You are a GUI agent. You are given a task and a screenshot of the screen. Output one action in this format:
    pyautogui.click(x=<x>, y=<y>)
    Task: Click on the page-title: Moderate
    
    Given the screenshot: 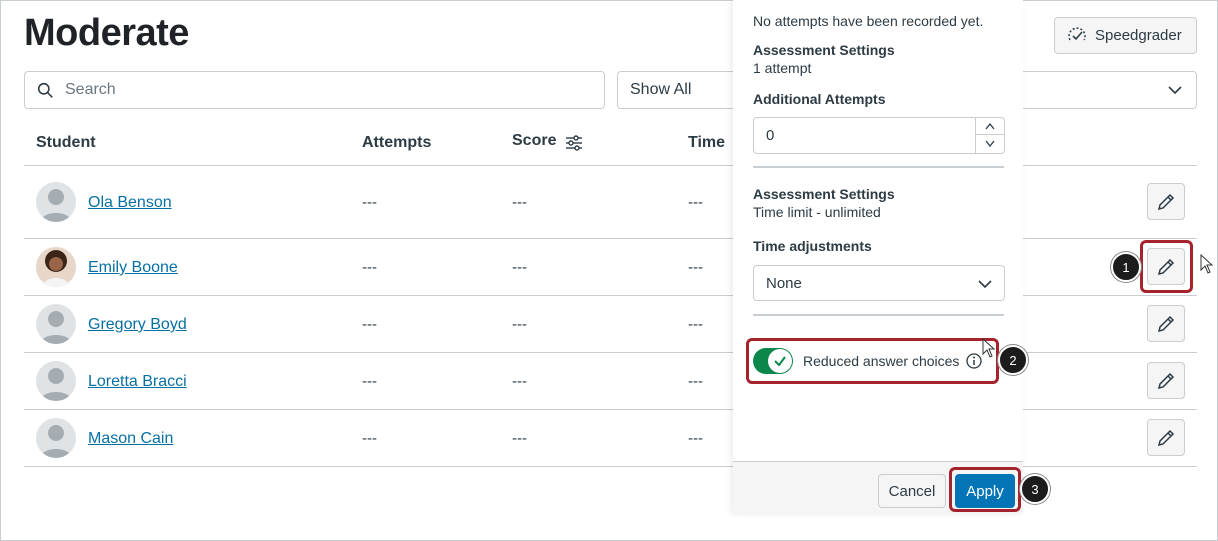 What is the action you would take?
    pyautogui.click(x=106, y=33)
    